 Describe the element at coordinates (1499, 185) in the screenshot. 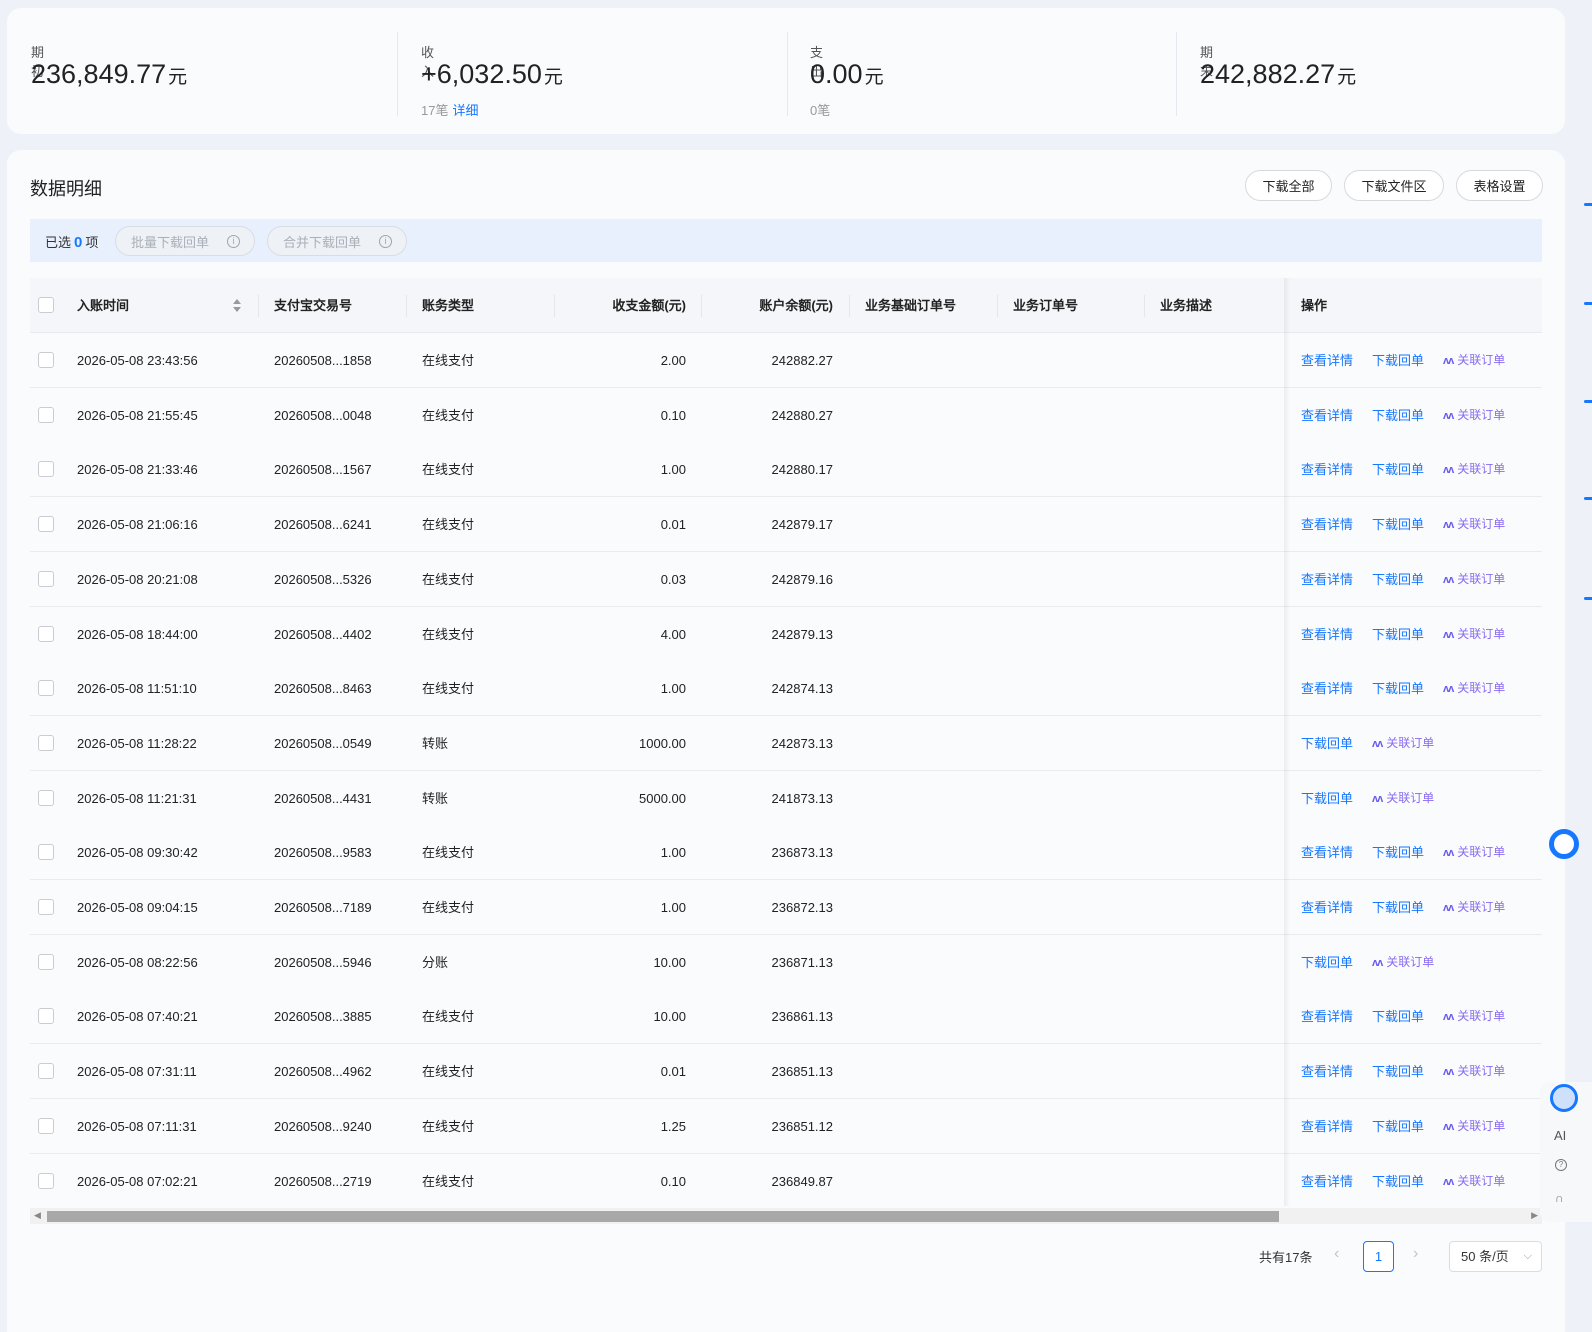

I see `table-settings-button: 表格设置` at that location.